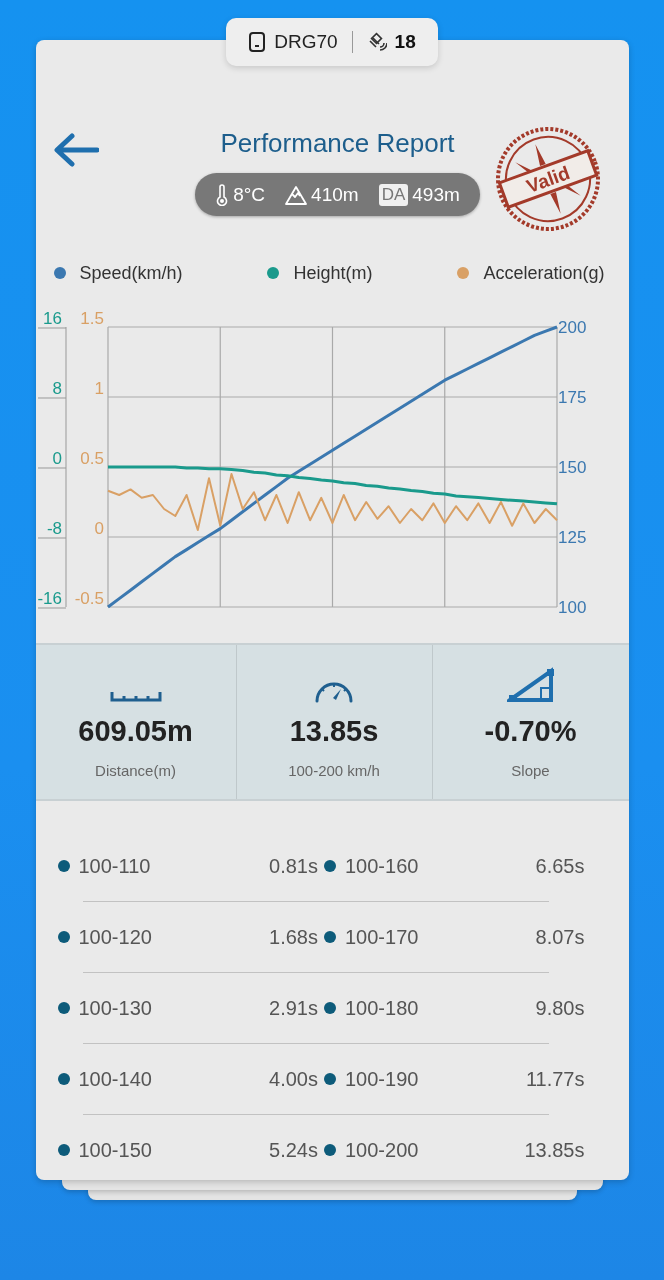  Describe the element at coordinates (382, 866) in the screenshot. I see `split-range: 100-160` at that location.